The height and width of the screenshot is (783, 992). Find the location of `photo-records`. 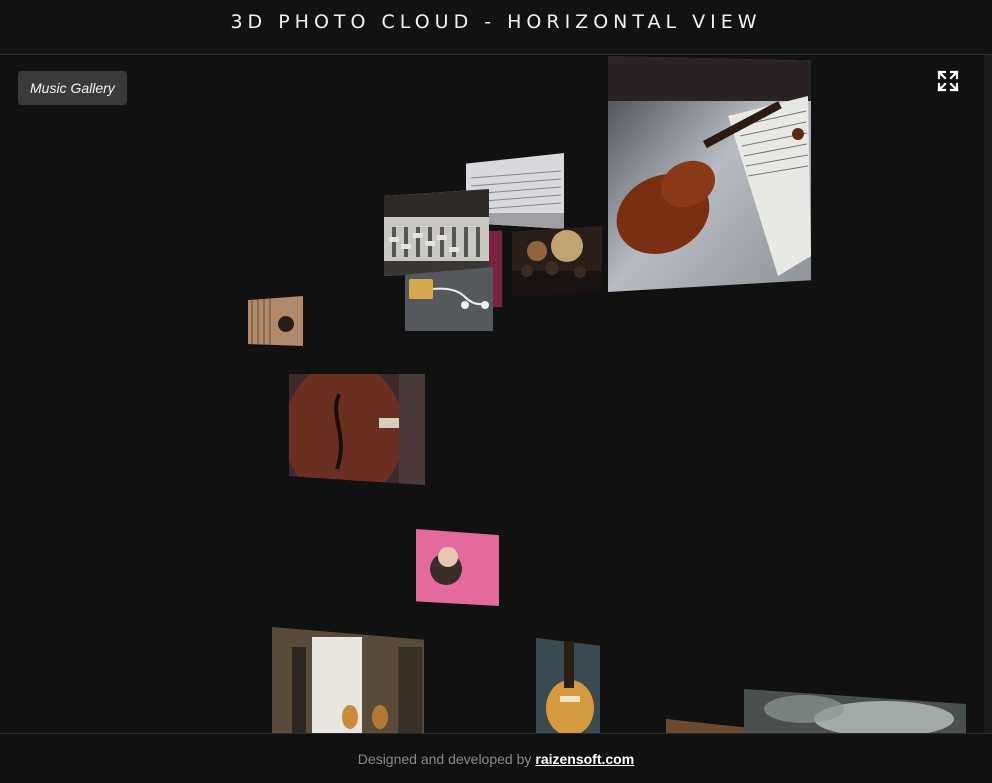

photo-records is located at coordinates (275, 321).